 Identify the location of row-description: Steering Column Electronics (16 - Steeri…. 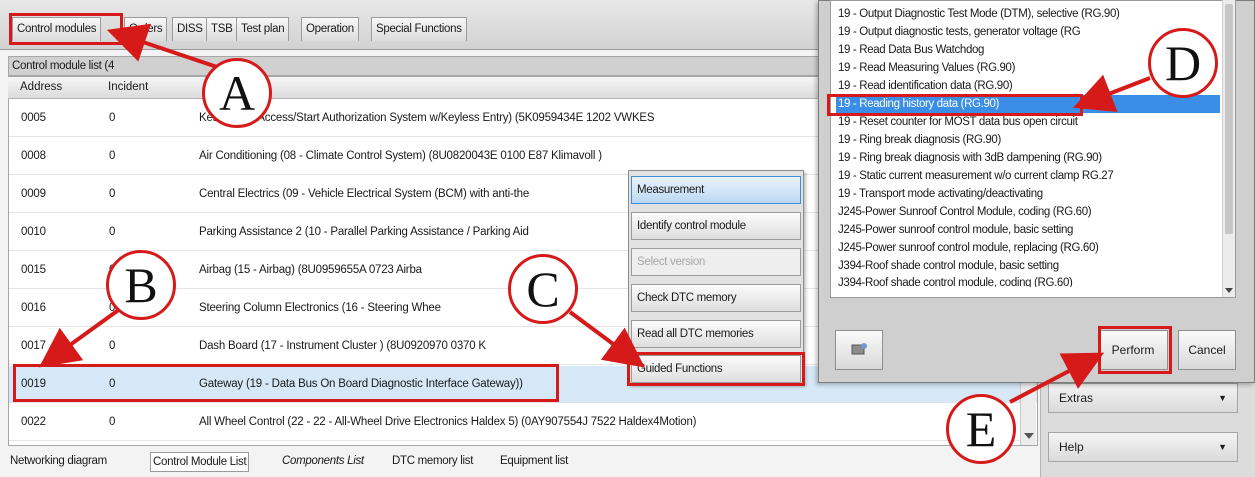
(320, 308).